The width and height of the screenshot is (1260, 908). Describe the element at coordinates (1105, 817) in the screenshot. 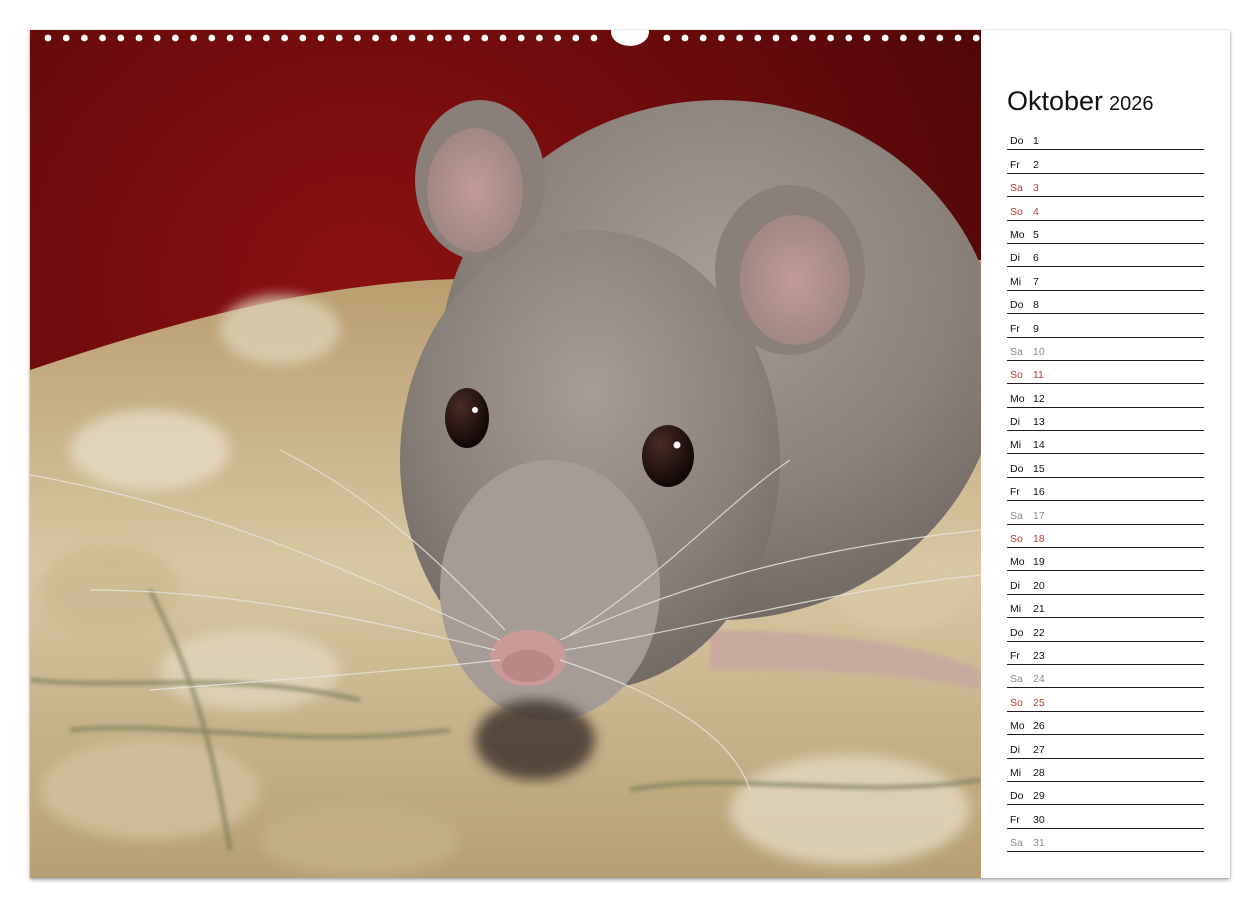

I see `day-row: Fr 30` at that location.